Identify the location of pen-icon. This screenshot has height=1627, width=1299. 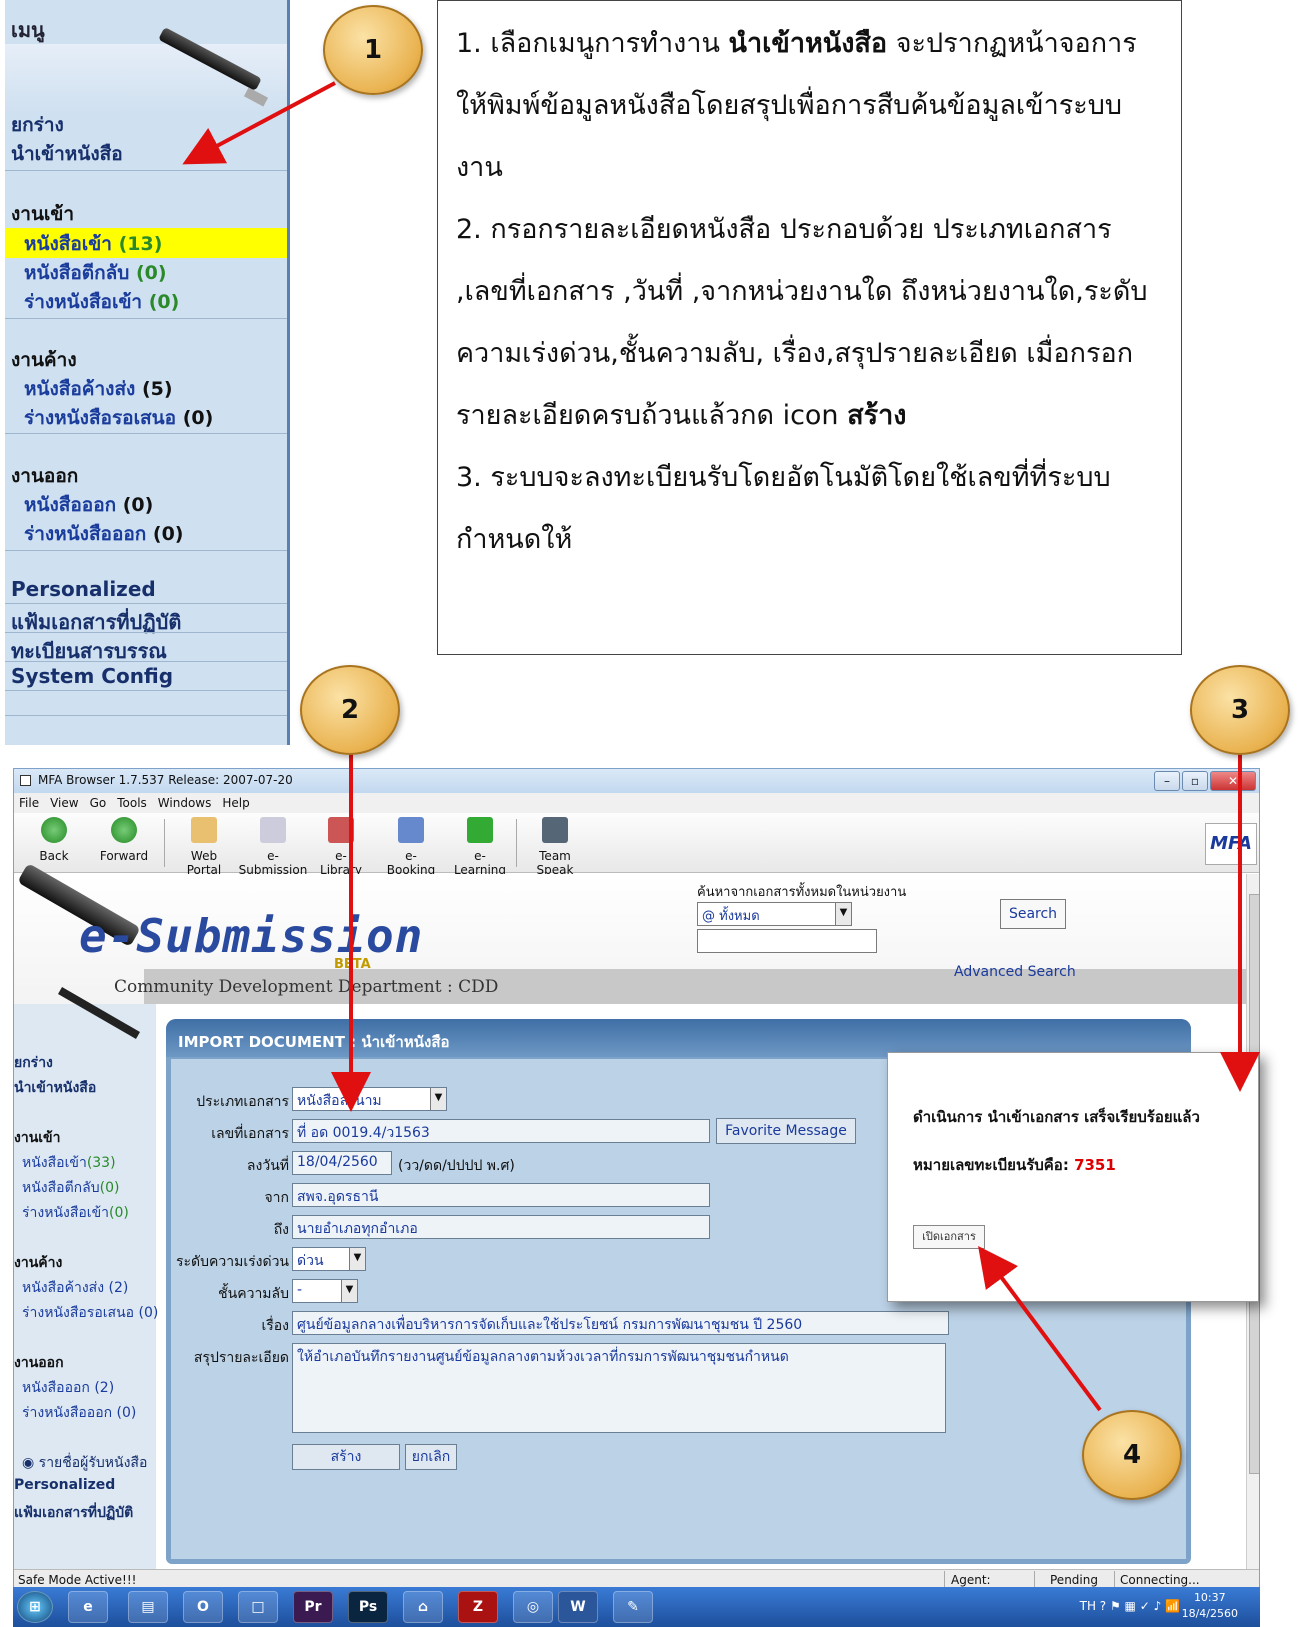
(210, 59).